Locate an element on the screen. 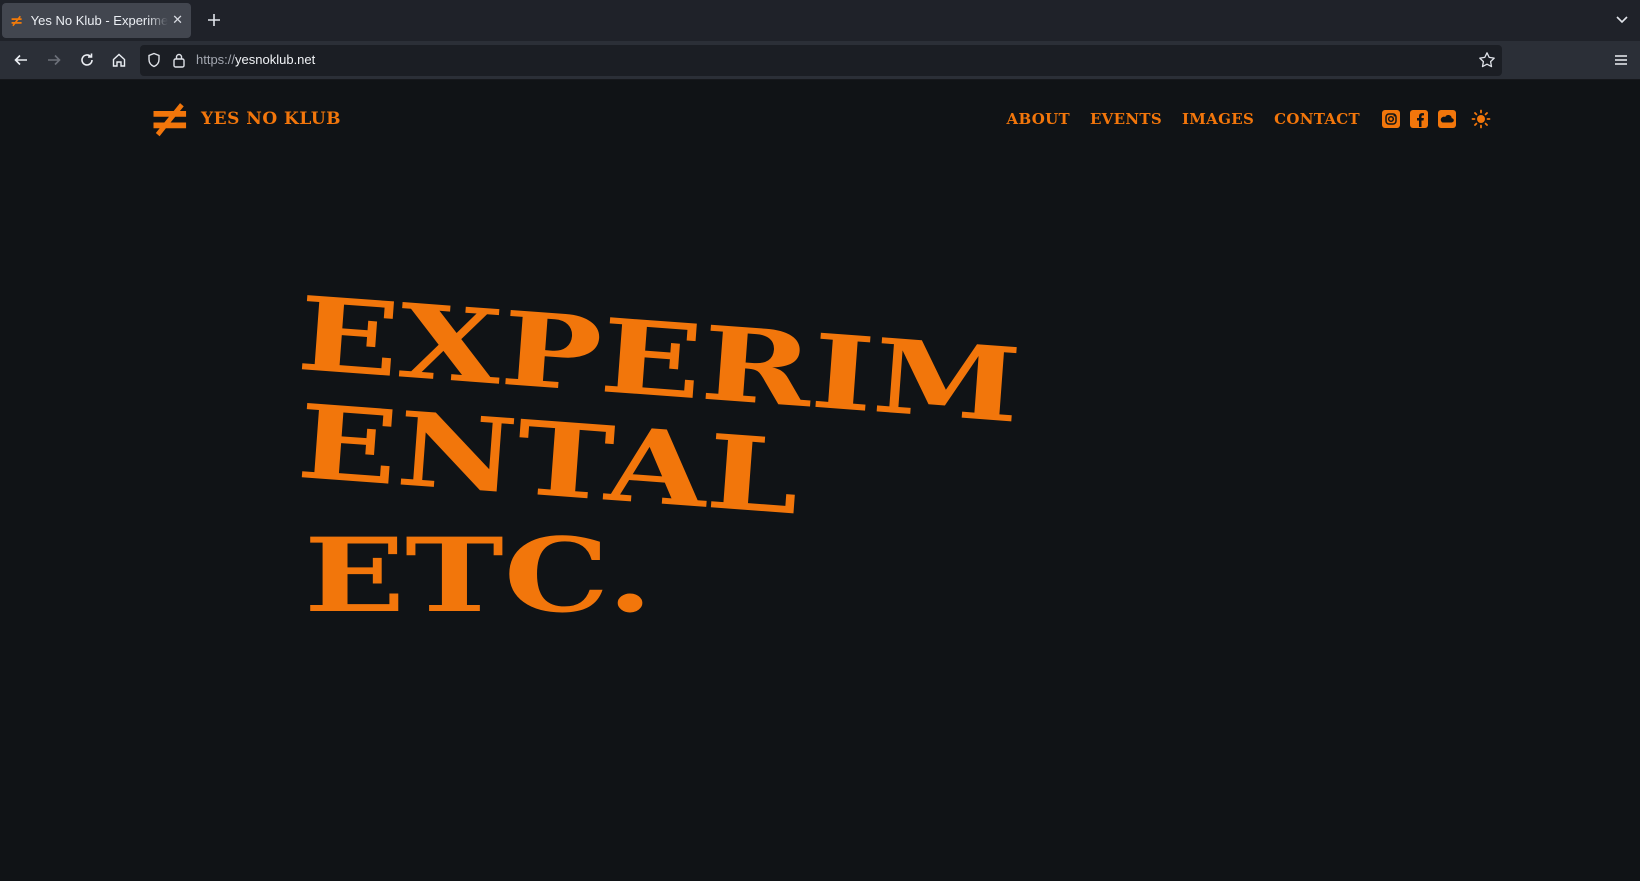 The image size is (1640, 881). url-text: https://yesnoklub.net is located at coordinates (255, 59).